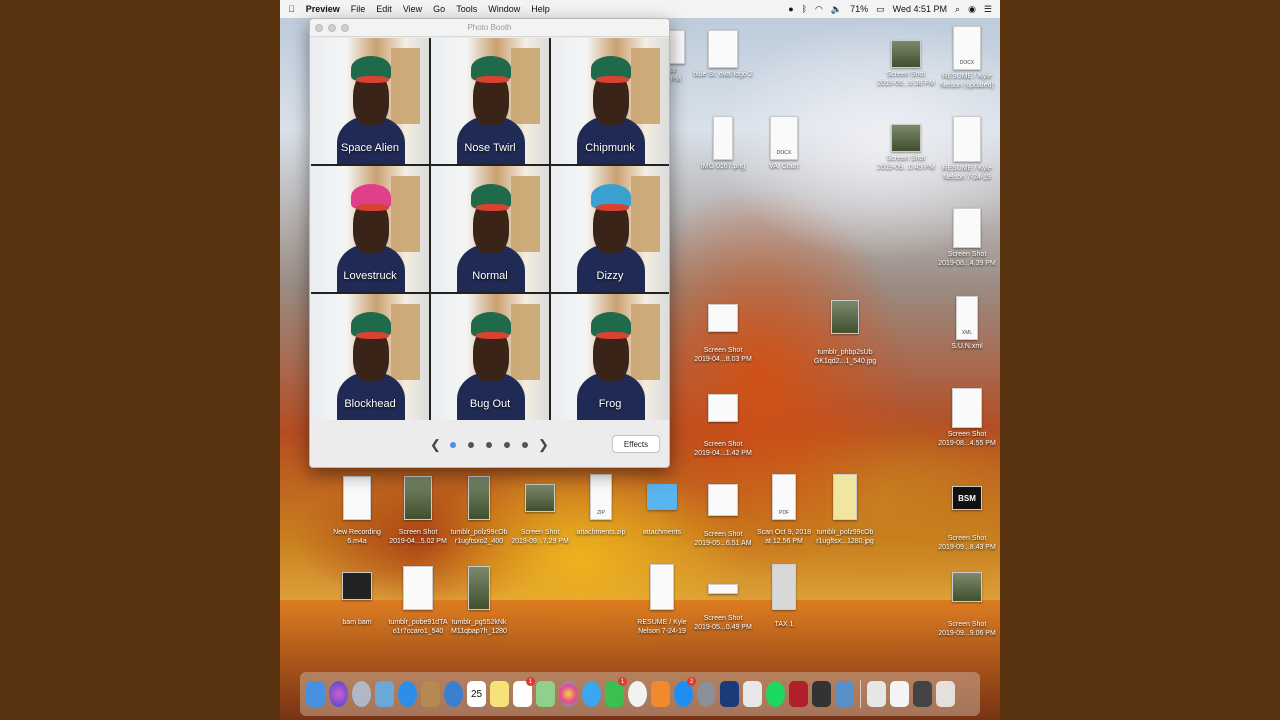  Describe the element at coordinates (876, 694) in the screenshot. I see `downloads-stack-icon` at that location.